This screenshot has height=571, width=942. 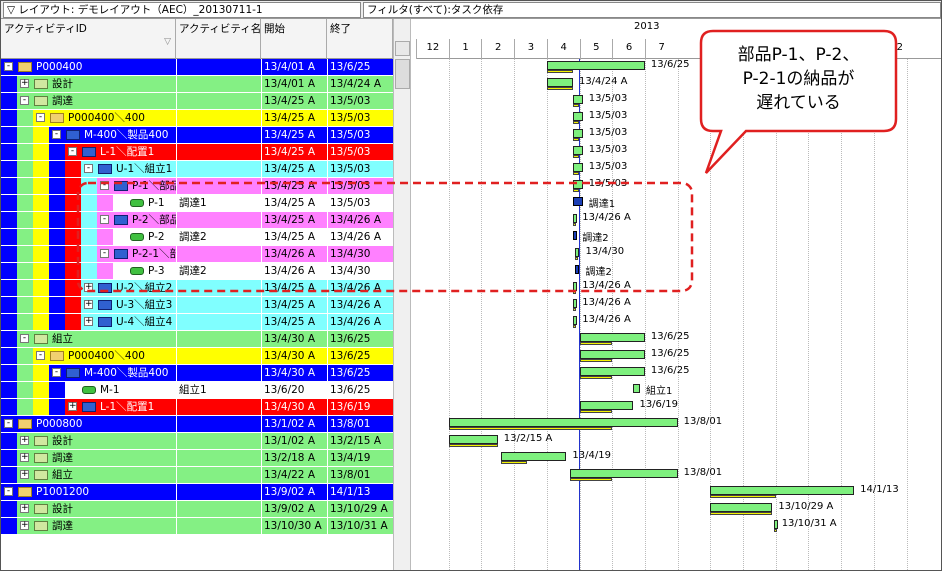 I want to click on callout-line-3: 遅れている, so click(x=798, y=103).